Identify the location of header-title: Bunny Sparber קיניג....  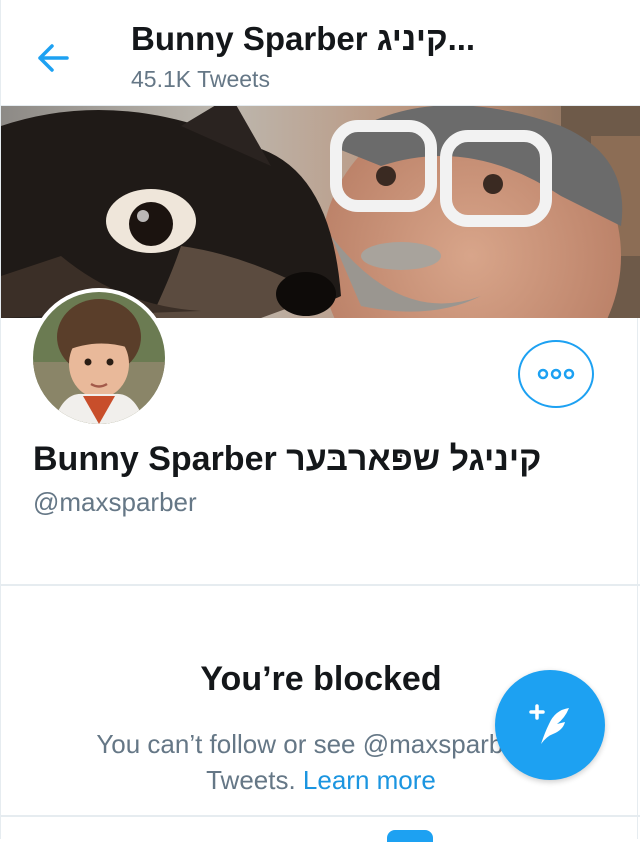
(303, 38).